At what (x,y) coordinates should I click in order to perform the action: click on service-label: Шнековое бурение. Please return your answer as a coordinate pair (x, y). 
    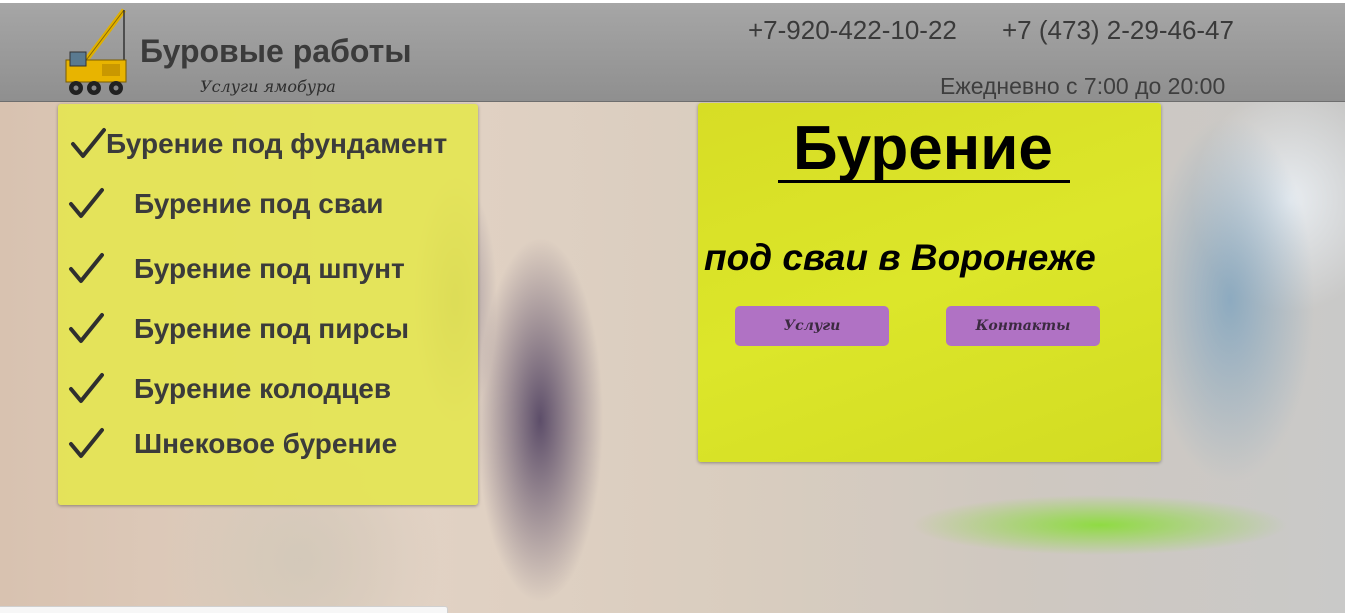
    Looking at the image, I should click on (266, 443).